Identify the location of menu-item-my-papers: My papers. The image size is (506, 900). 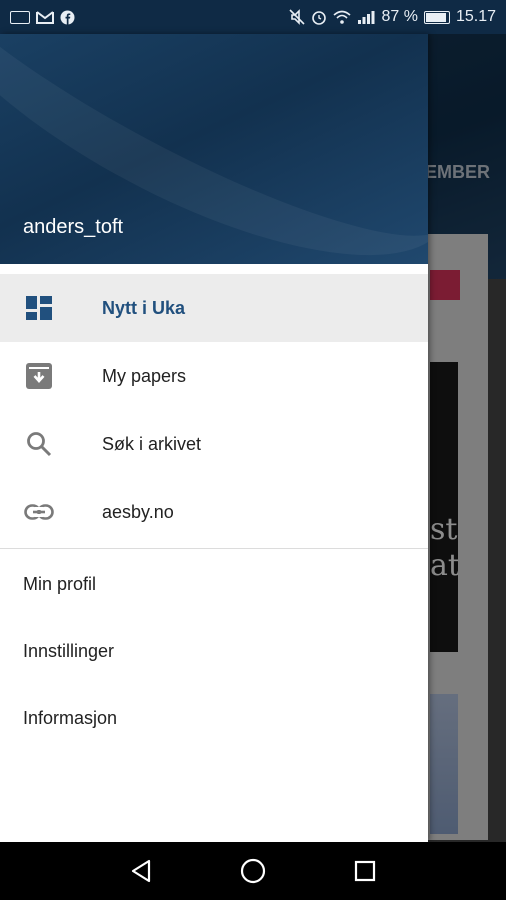
(214, 376).